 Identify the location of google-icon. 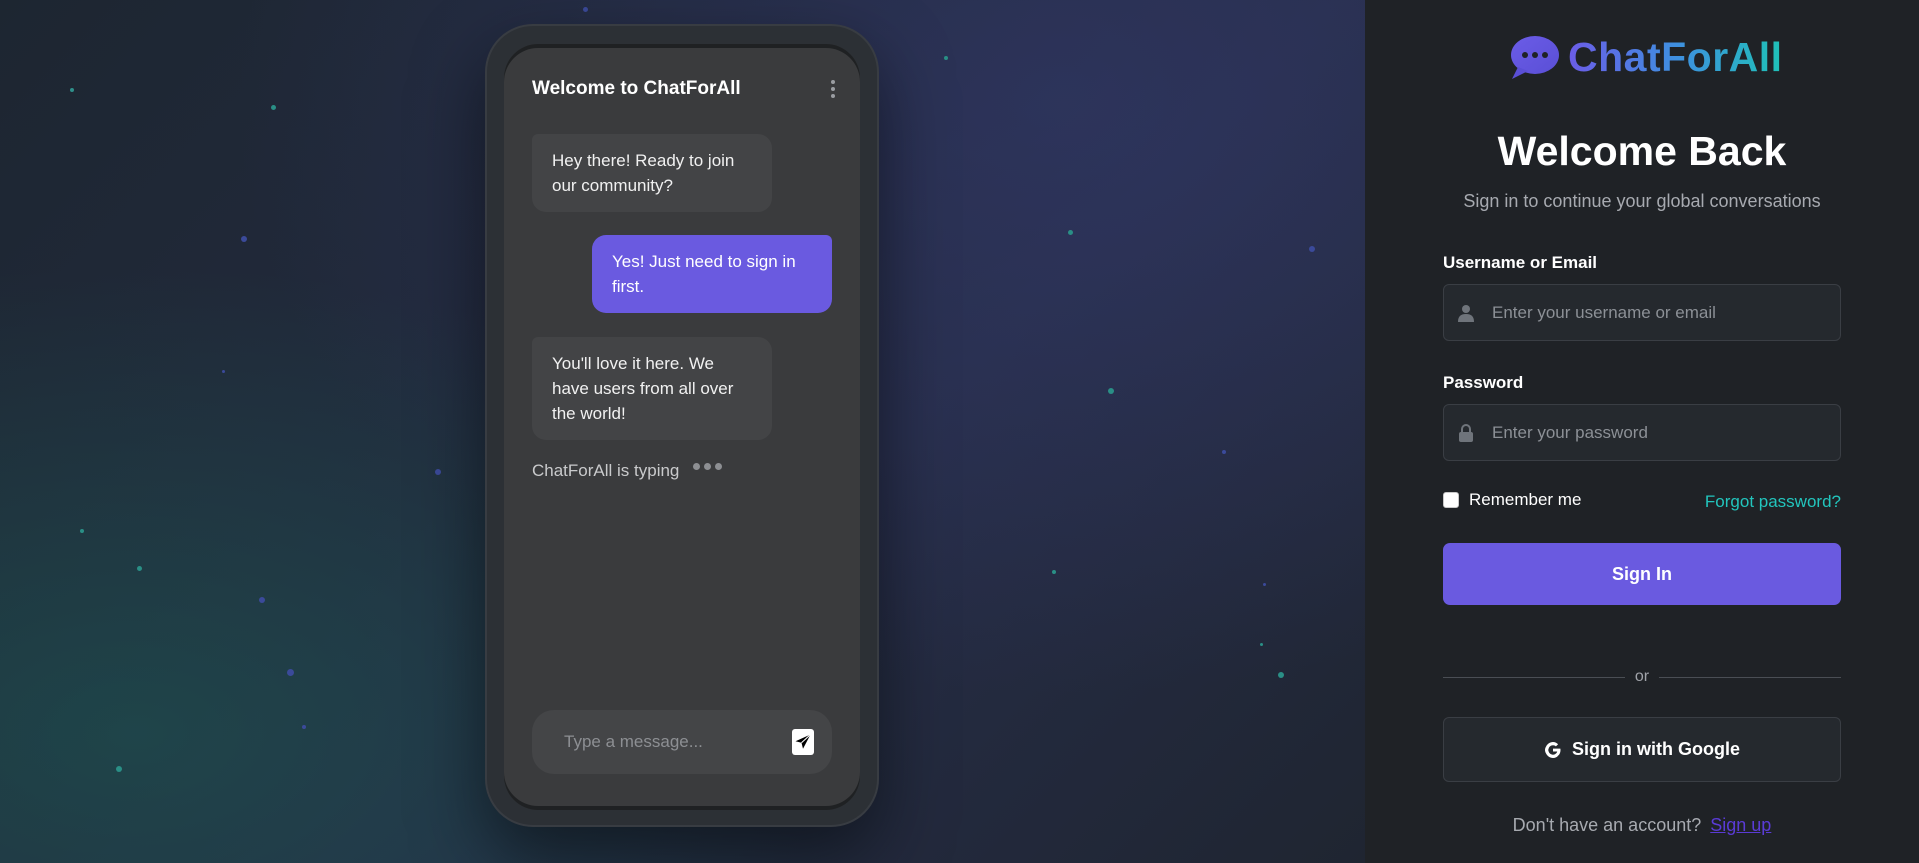
(1553, 749).